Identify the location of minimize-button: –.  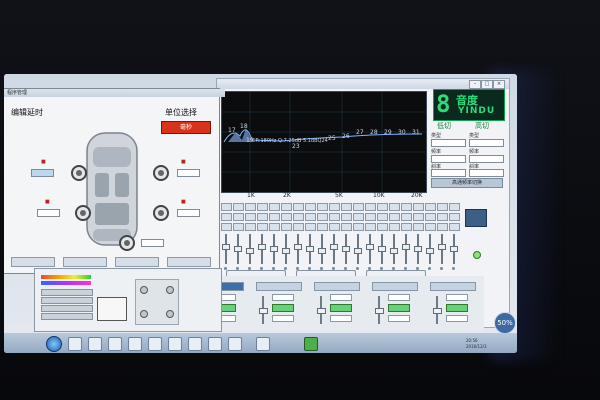
(475, 84).